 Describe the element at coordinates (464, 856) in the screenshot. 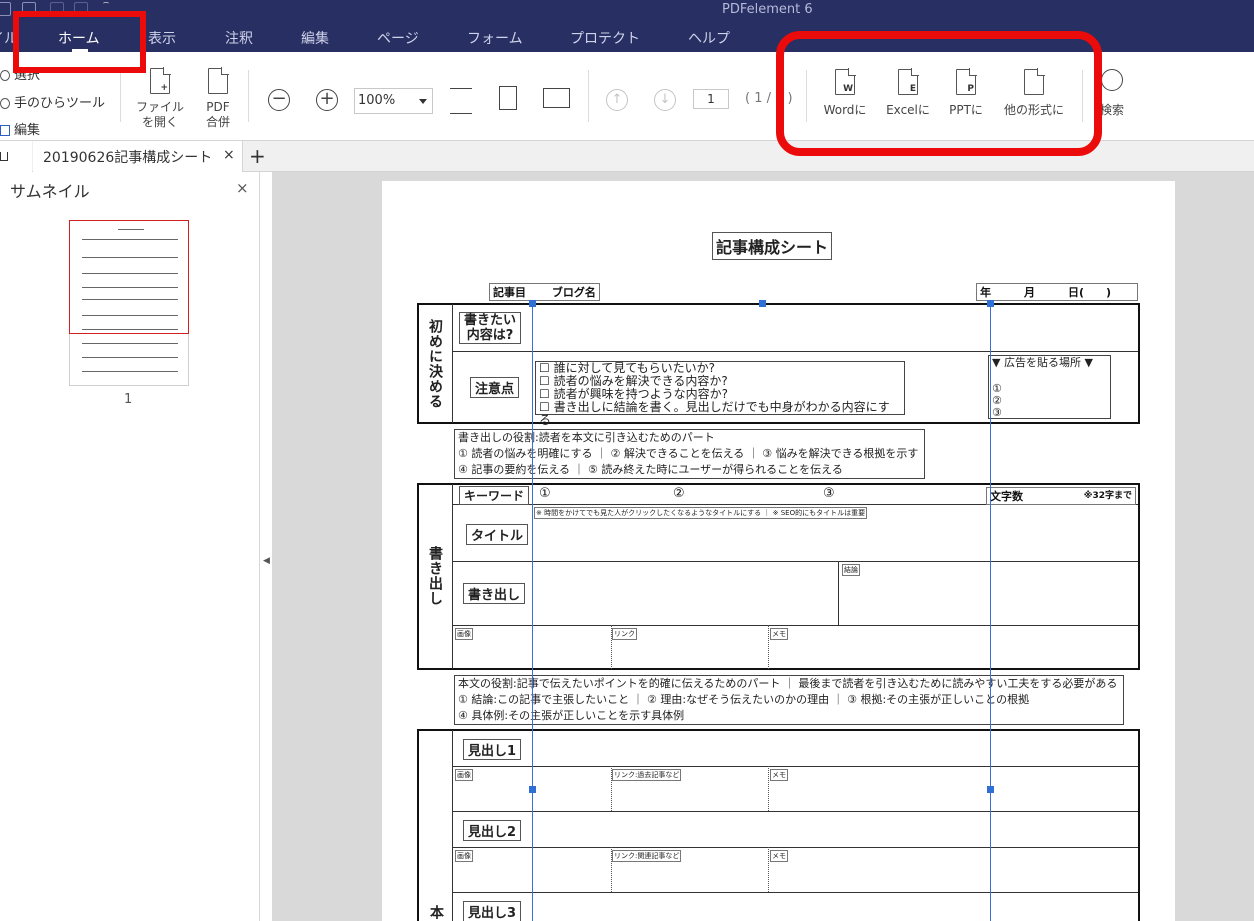

I see `h2-image-label: 画像` at that location.